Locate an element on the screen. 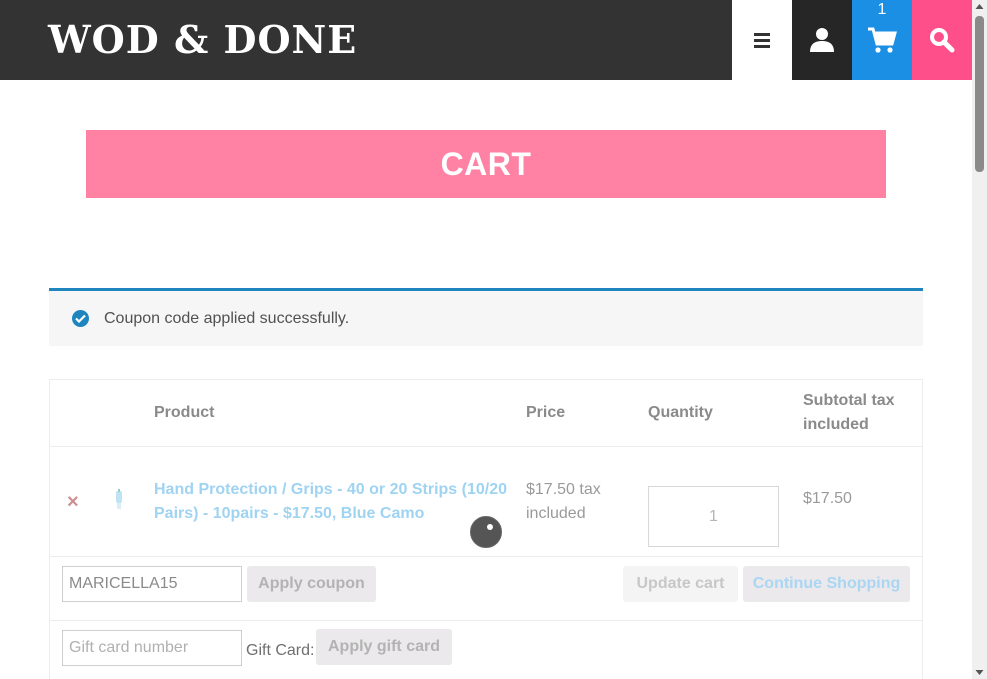 The image size is (987, 679). site-header: WOD & DONE 1 is located at coordinates (486, 40).